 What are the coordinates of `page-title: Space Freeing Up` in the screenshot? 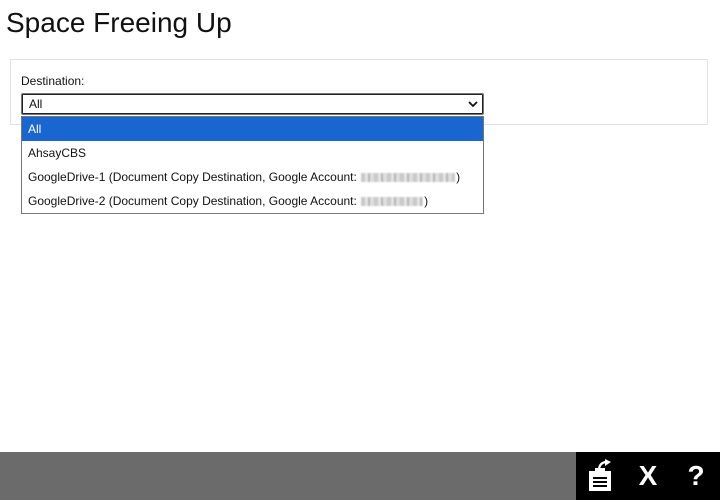 It's located at (119, 22).